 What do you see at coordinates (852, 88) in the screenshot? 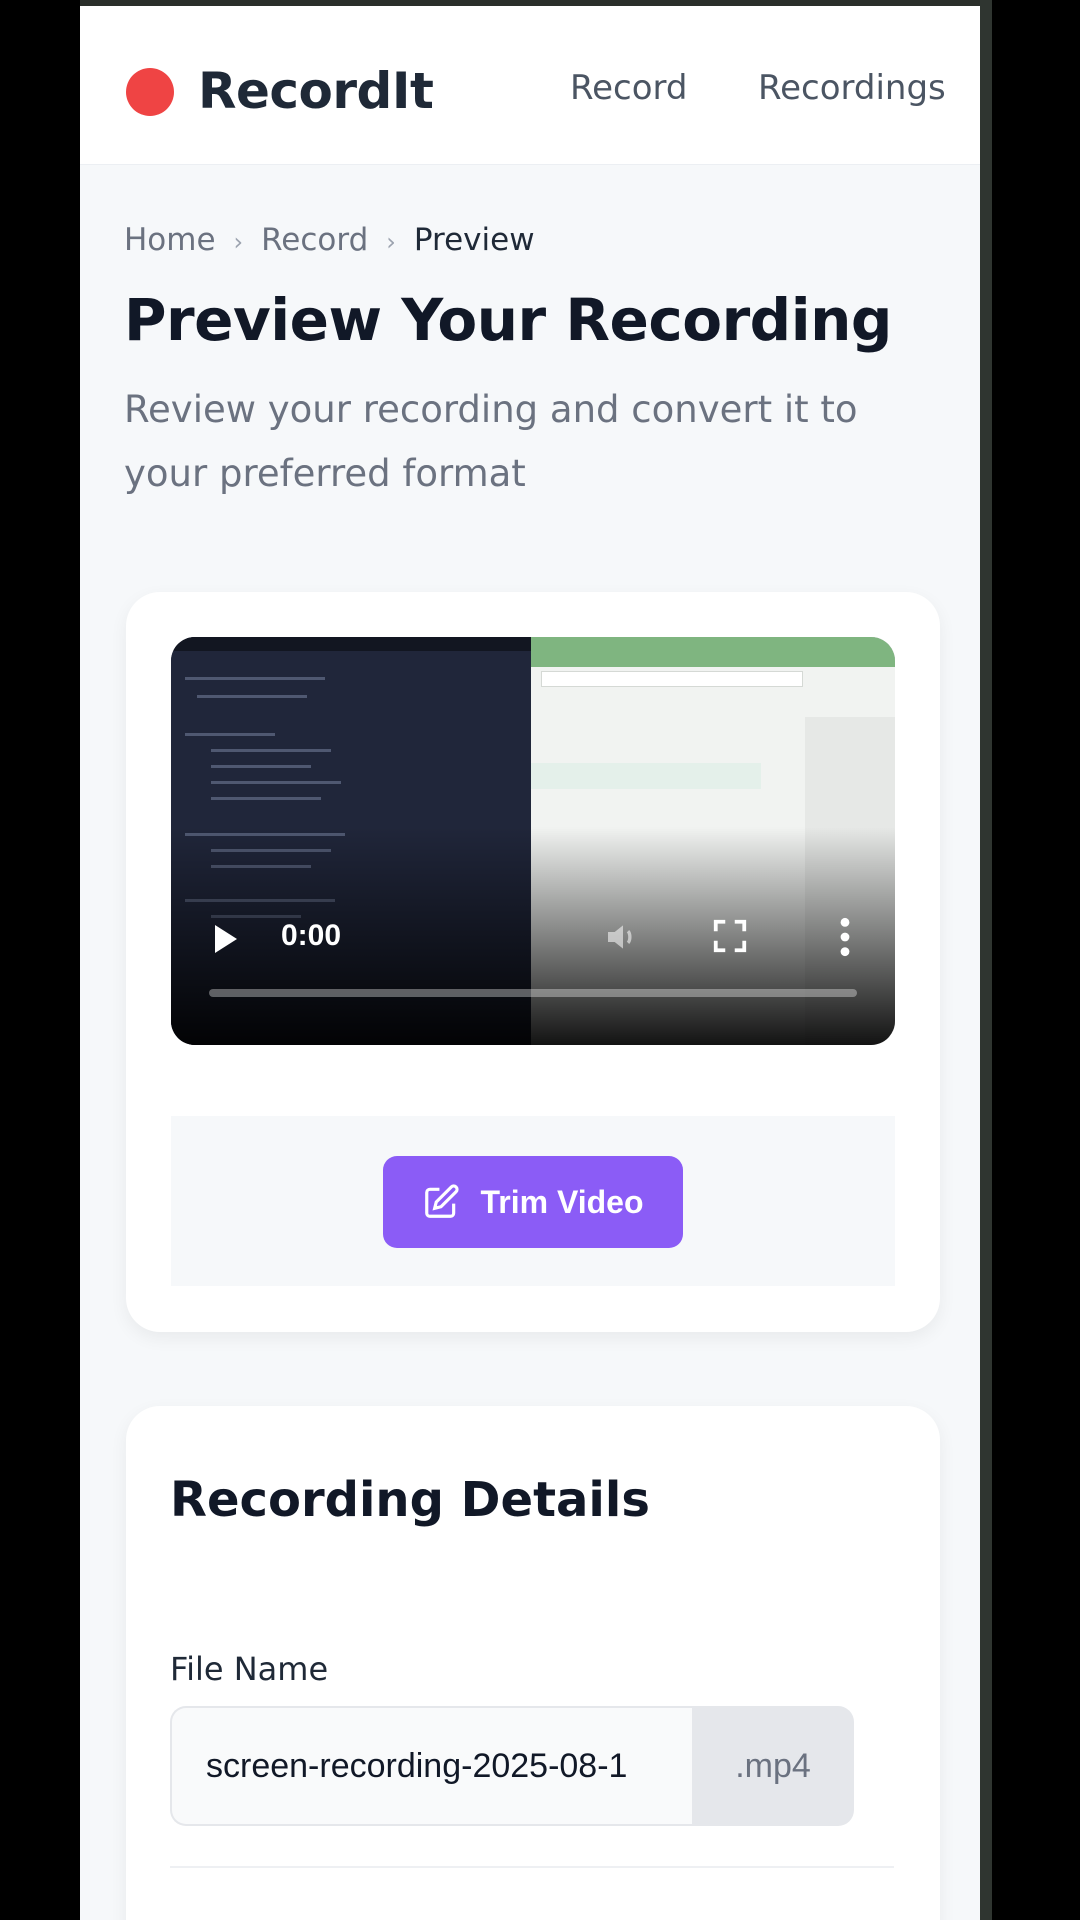
I see `nav-recordings-link: Recordings` at bounding box center [852, 88].